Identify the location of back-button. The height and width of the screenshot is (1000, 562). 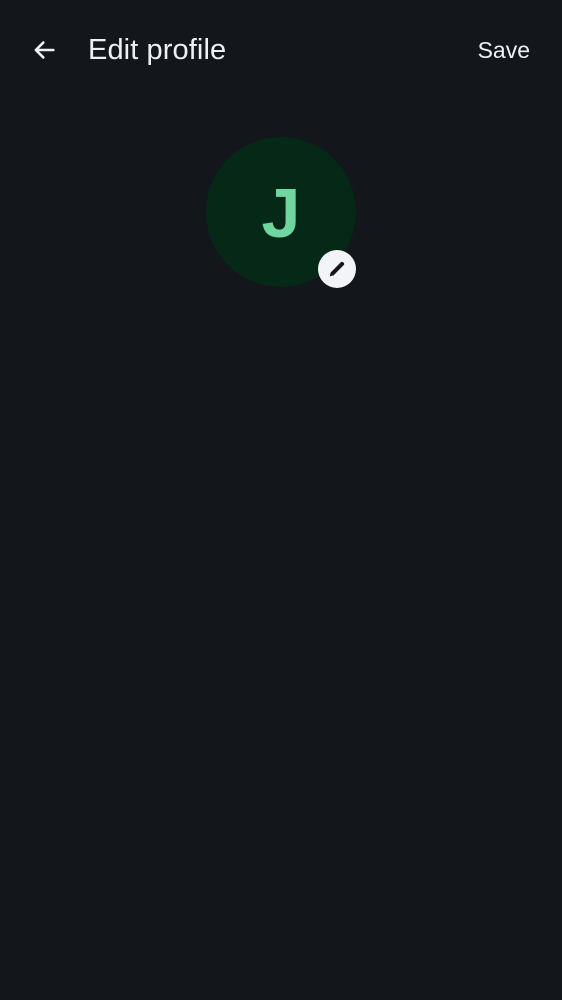
(44, 50).